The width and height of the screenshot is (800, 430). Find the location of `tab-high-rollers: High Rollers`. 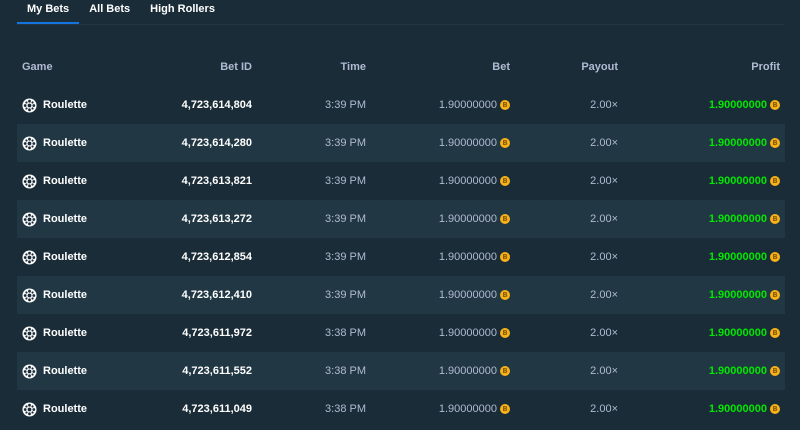

tab-high-rollers: High Rollers is located at coordinates (182, 12).